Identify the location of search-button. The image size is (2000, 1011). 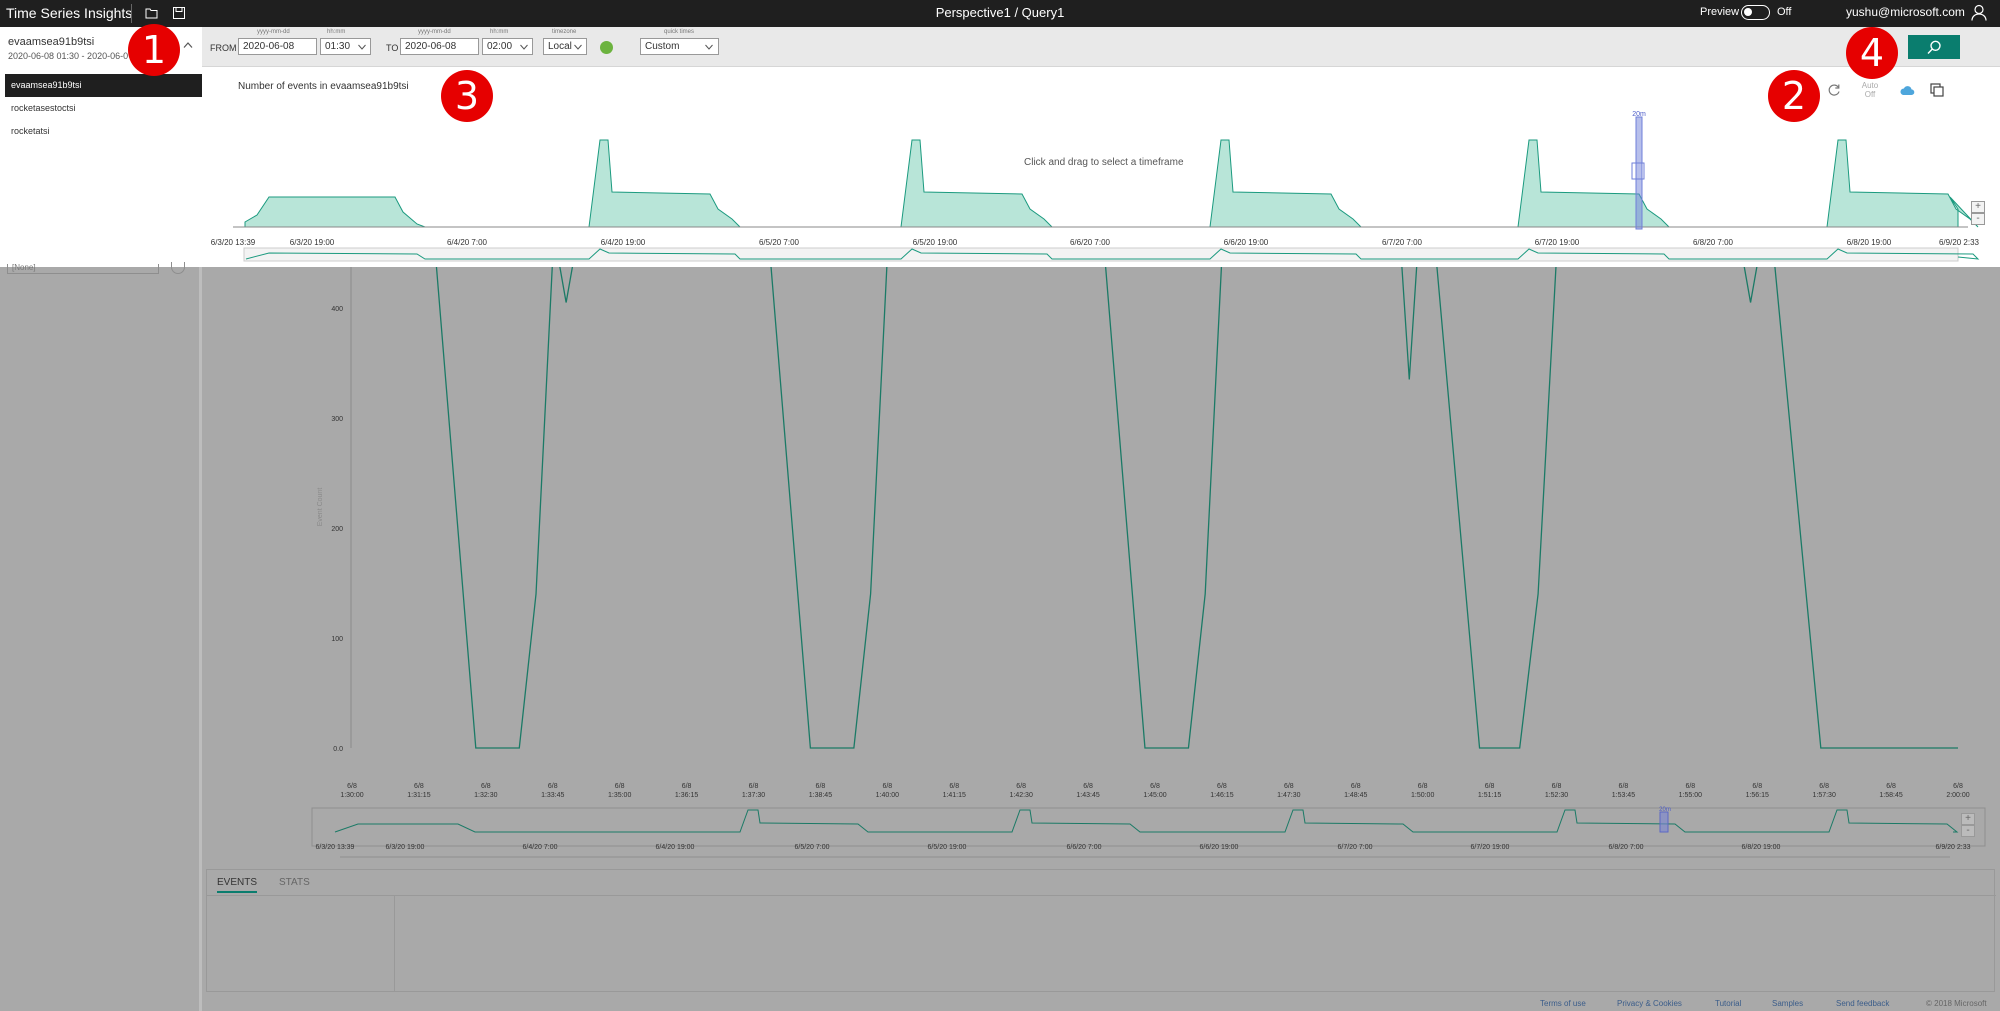
(1934, 47).